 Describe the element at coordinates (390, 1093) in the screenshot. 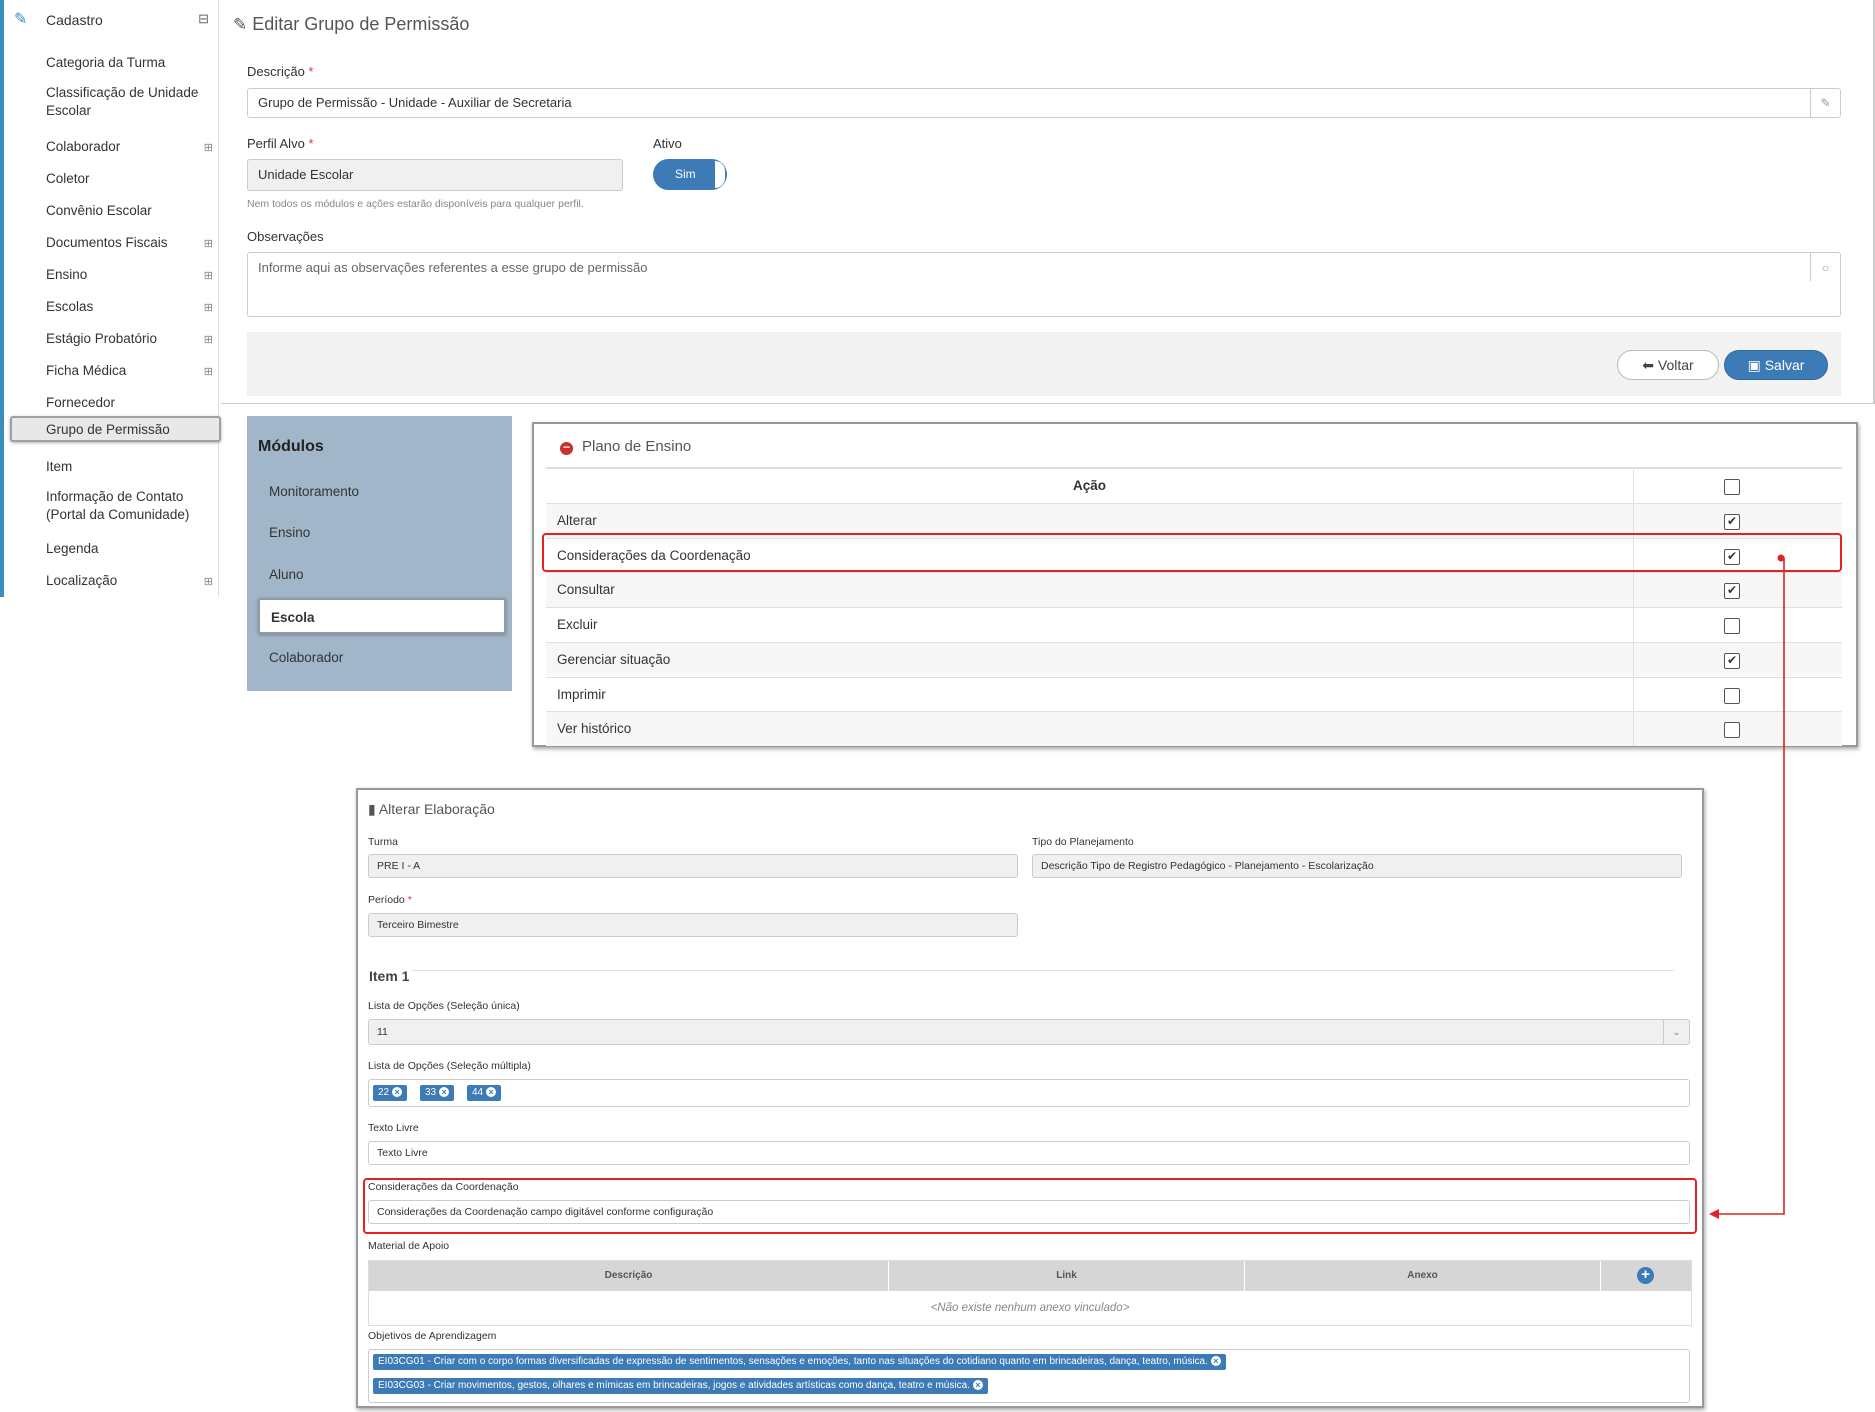

I see `selected-tag: 22 ×` at that location.